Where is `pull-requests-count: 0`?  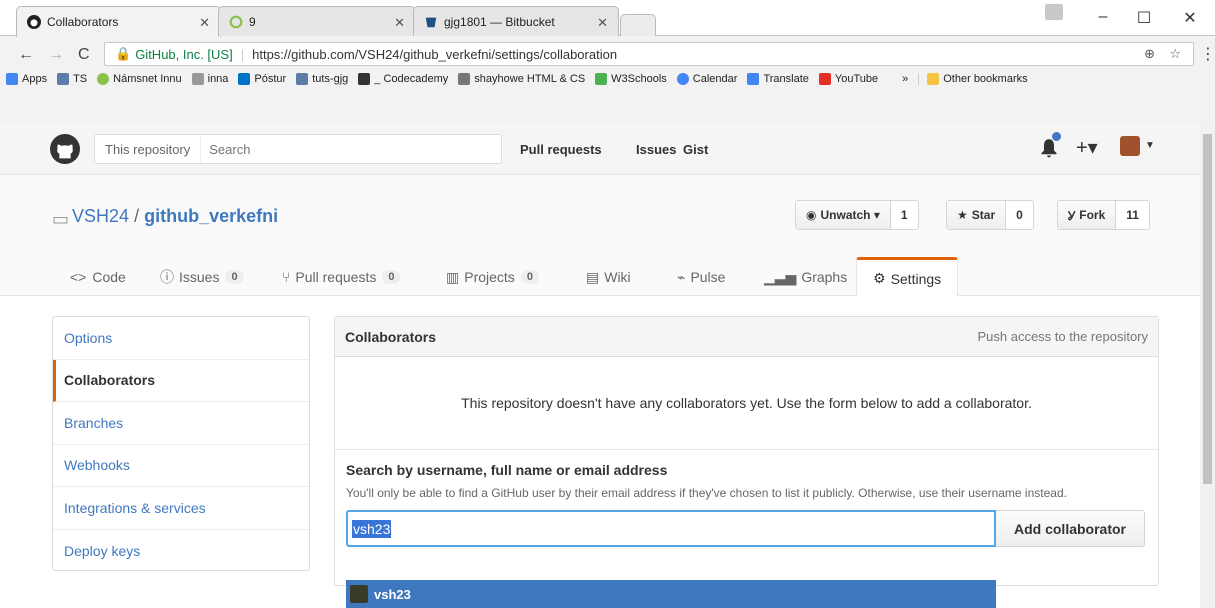 pull-requests-count: 0 is located at coordinates (391, 277).